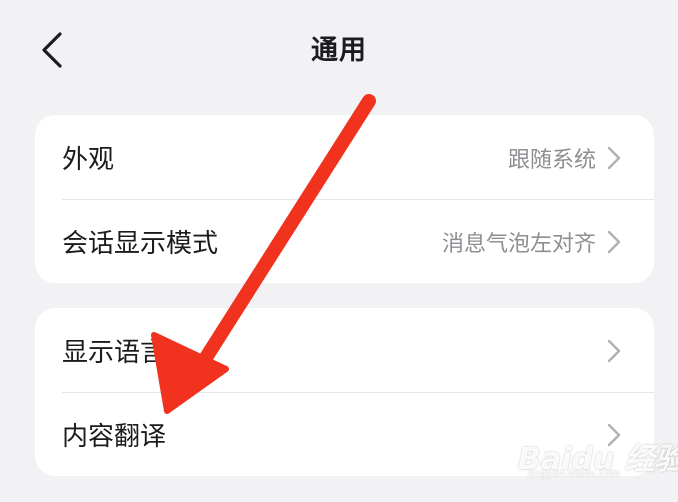  I want to click on row-label: 会话显示模式, so click(140, 244).